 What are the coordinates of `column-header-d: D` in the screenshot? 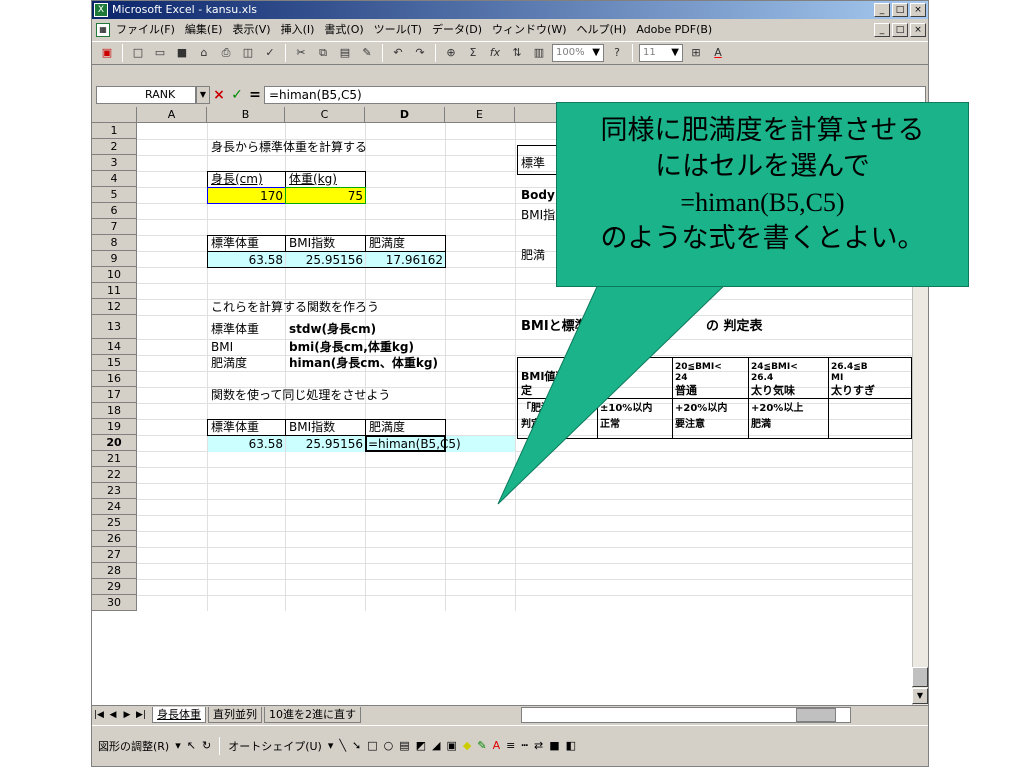 It's located at (405, 115).